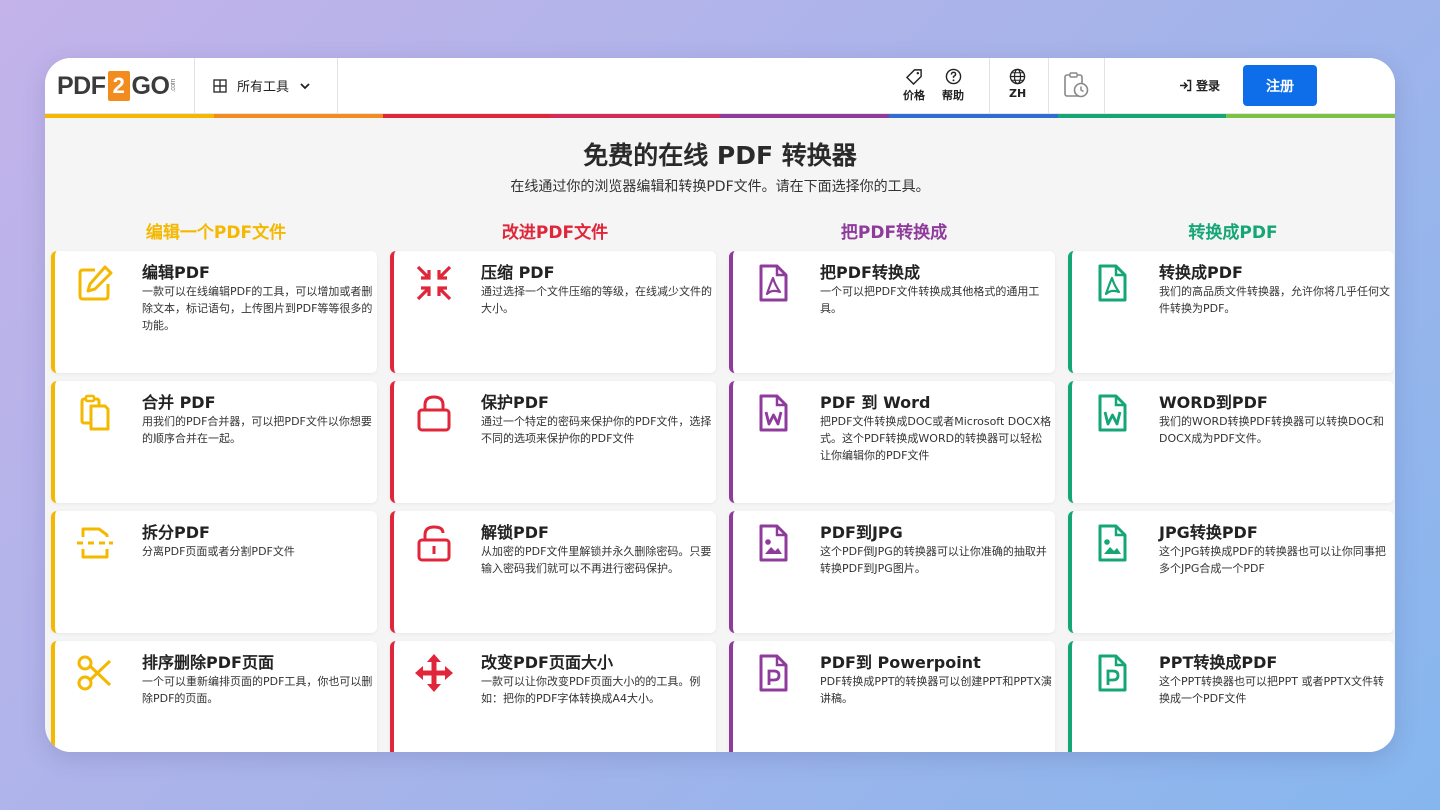 This screenshot has width=1440, height=810. Describe the element at coordinates (914, 95) in the screenshot. I see `price-label: 价格` at that location.